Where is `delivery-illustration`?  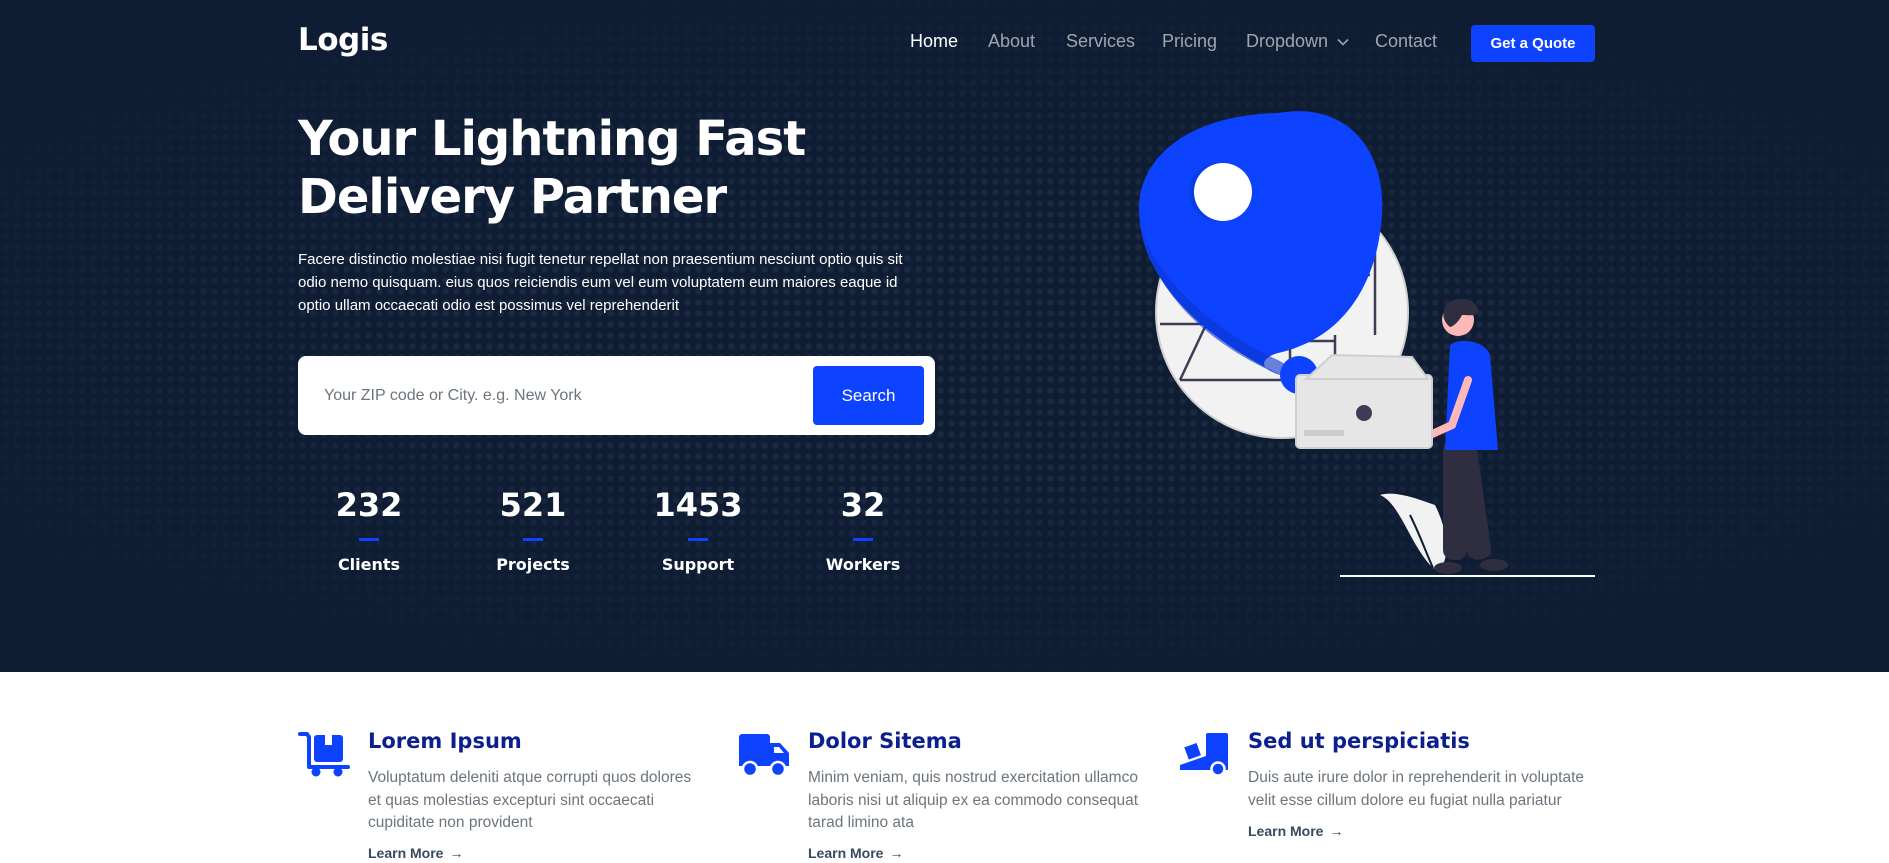
delivery-illustration is located at coordinates (1366, 344).